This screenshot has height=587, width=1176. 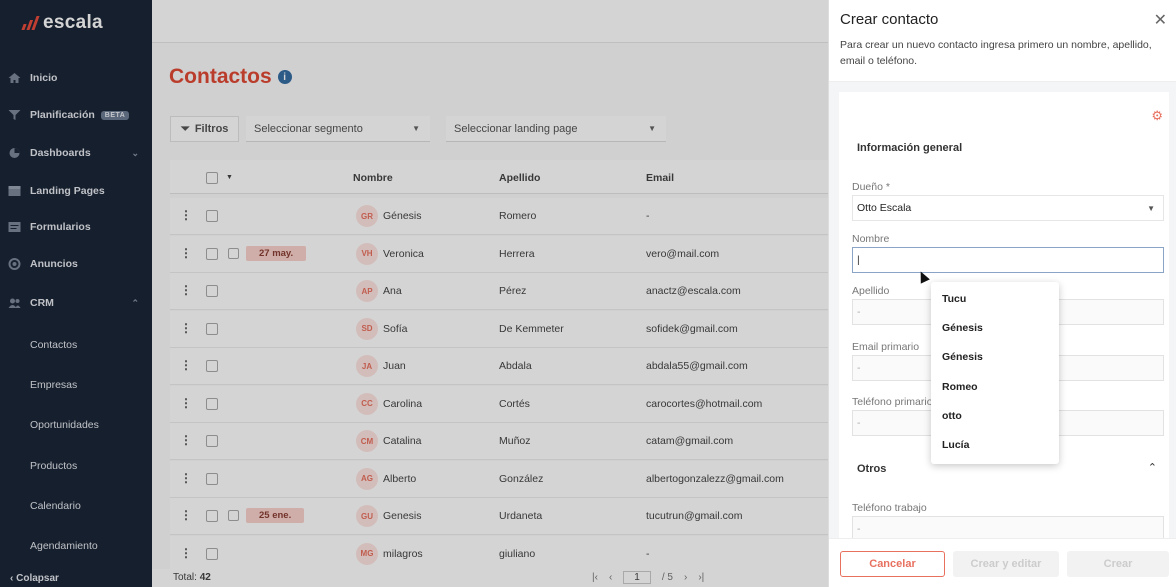 I want to click on email-placeholder: -, so click(x=859, y=368).